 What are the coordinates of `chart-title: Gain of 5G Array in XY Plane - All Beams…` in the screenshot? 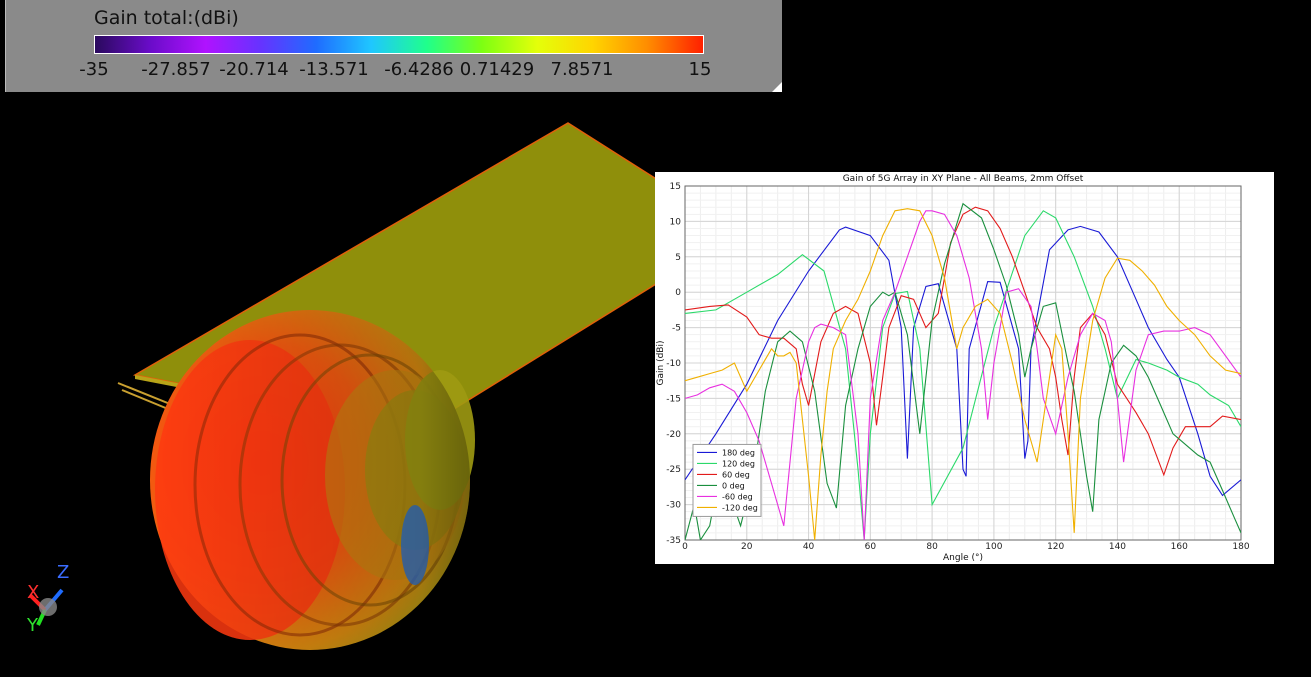 It's located at (963, 179).